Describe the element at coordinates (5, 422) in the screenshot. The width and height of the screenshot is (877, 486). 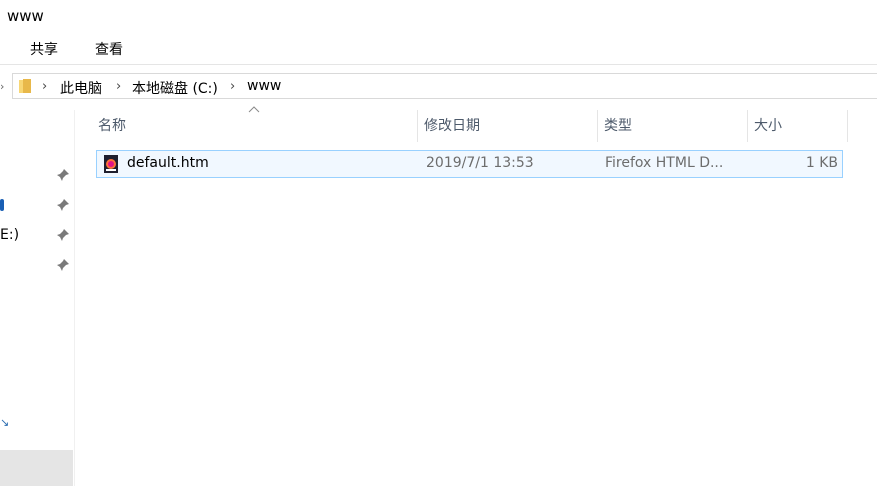
I see `nav-item-icon: ↘` at that location.